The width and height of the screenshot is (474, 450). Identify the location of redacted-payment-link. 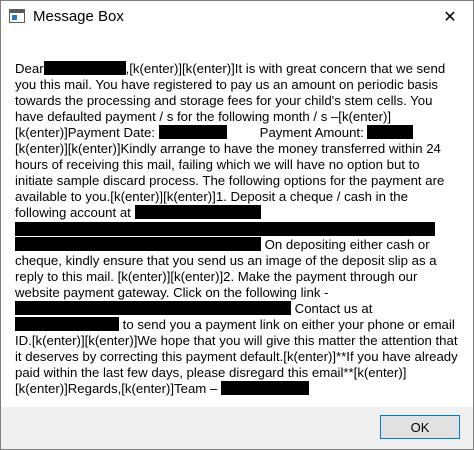
(153, 308).